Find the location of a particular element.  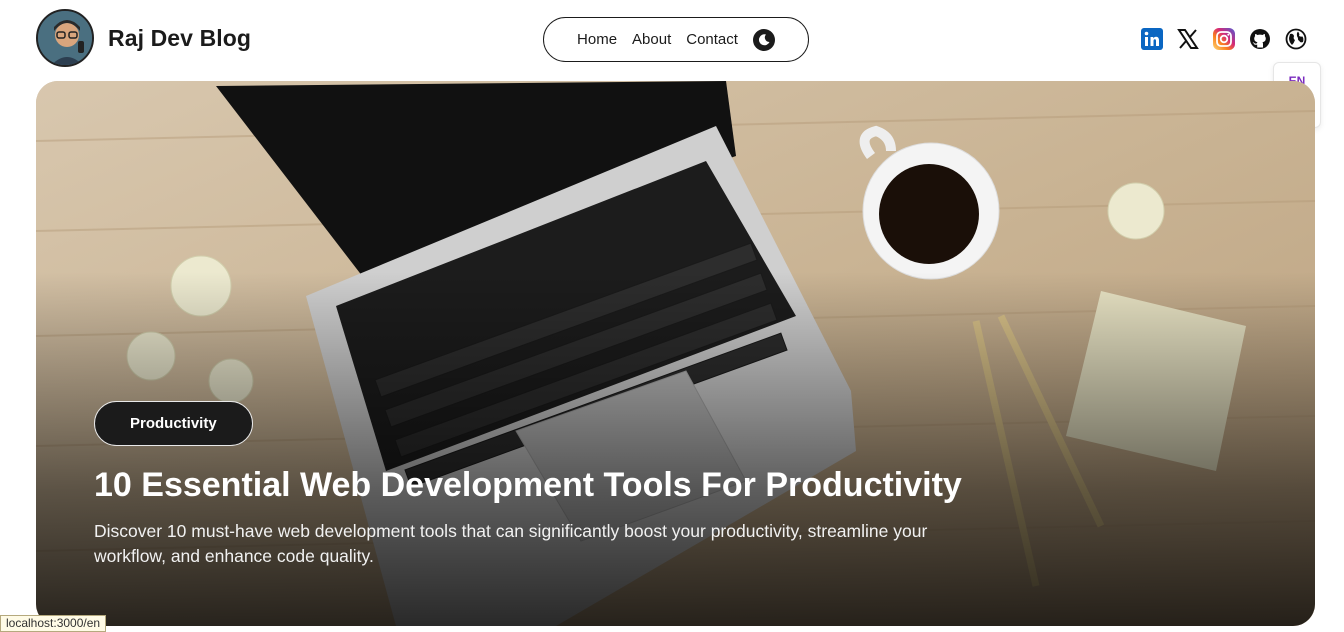

instagram-icon is located at coordinates (1224, 39).